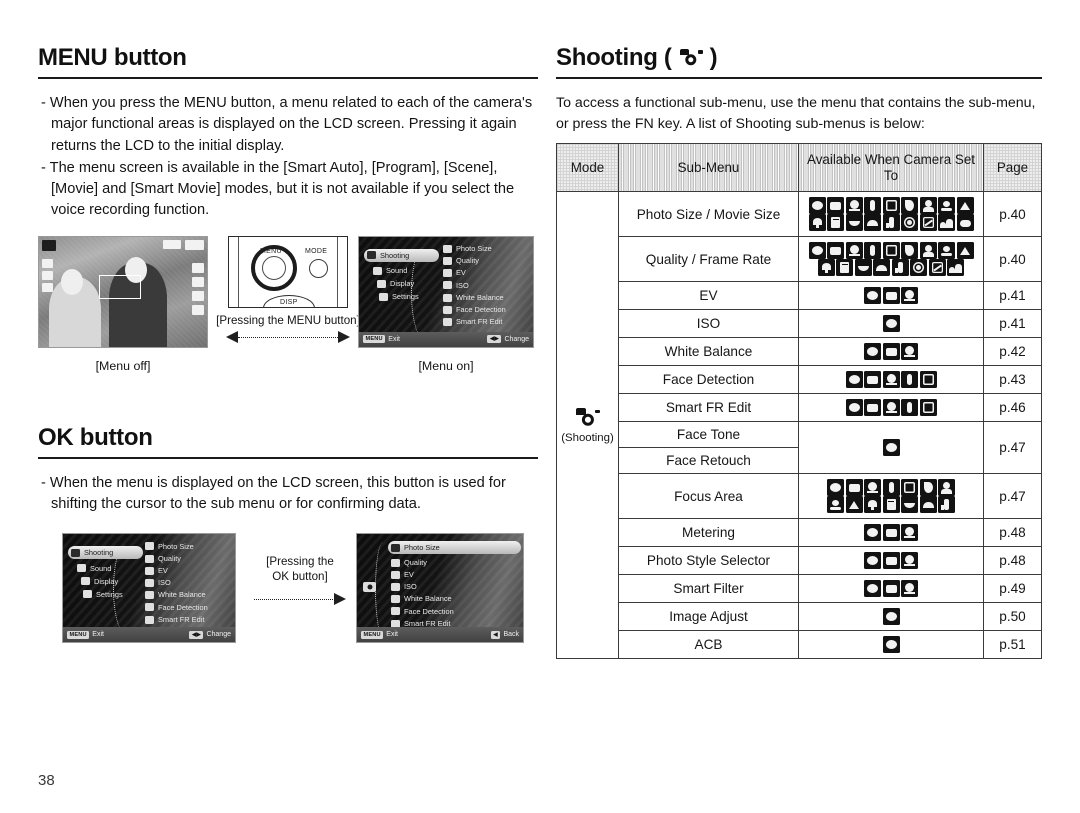  I want to click on submenu-item-white-balance: White Balance, so click(488, 297).